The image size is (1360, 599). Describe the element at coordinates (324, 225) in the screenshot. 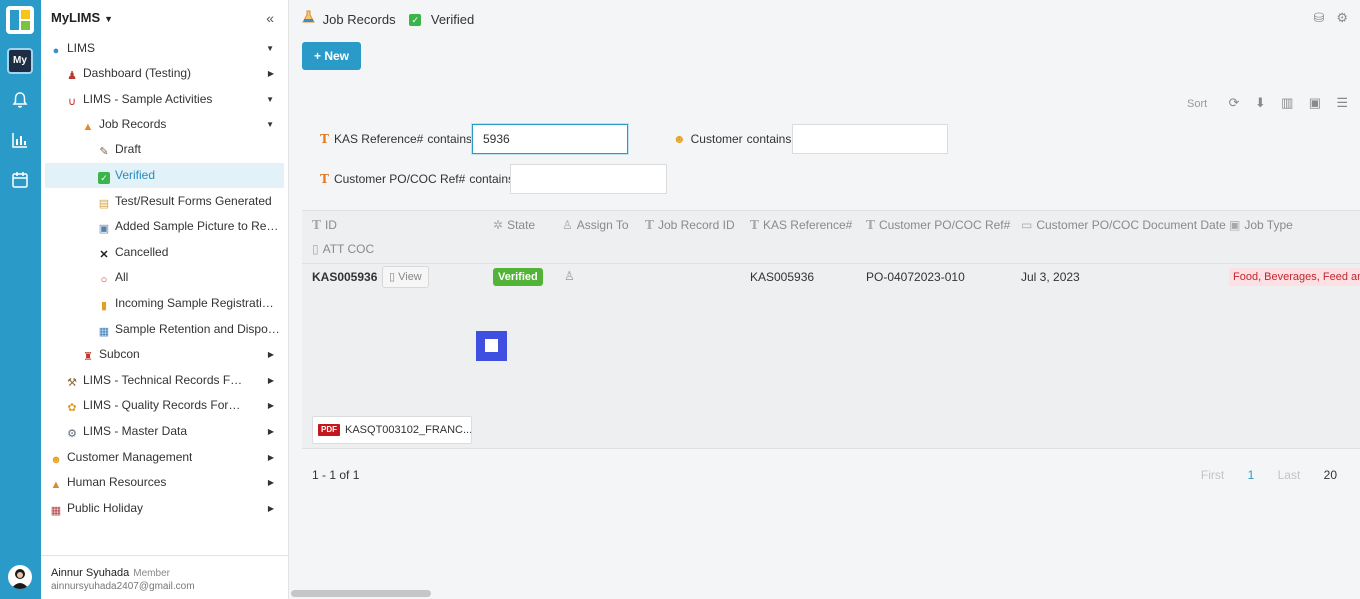

I see `column-header-id: T ID` at that location.